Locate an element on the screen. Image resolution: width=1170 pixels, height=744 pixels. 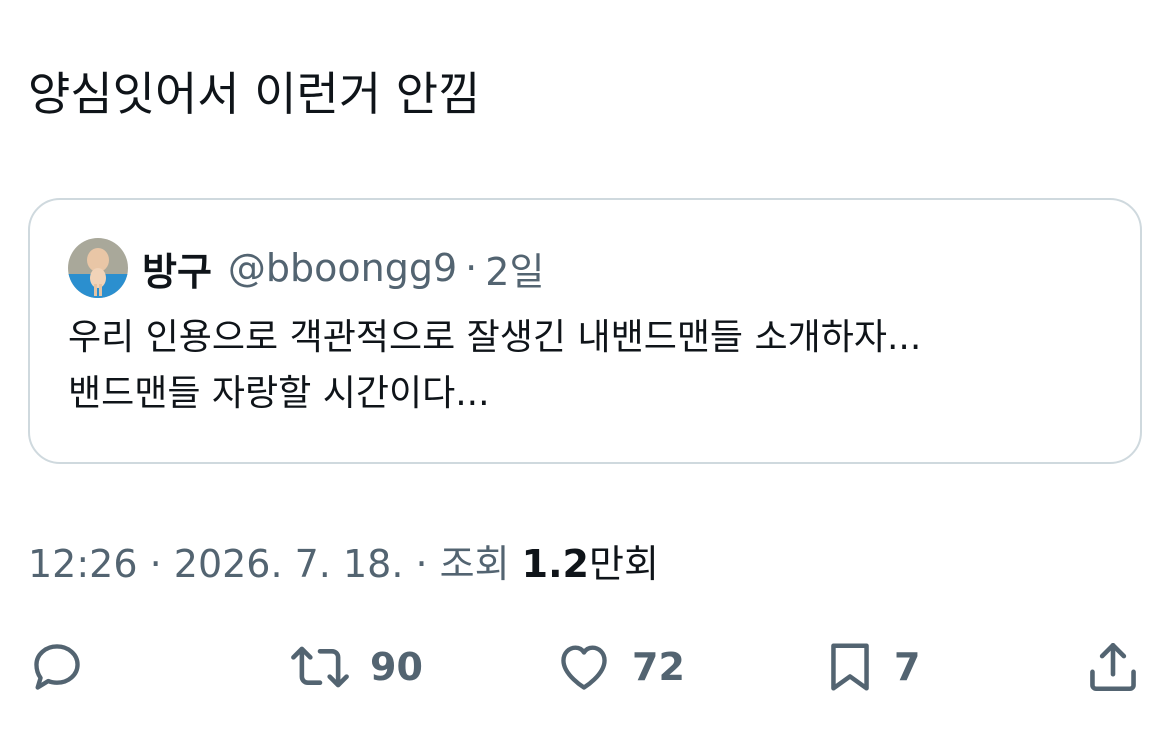
quoted-timestamp: 2일 is located at coordinates (514, 268).